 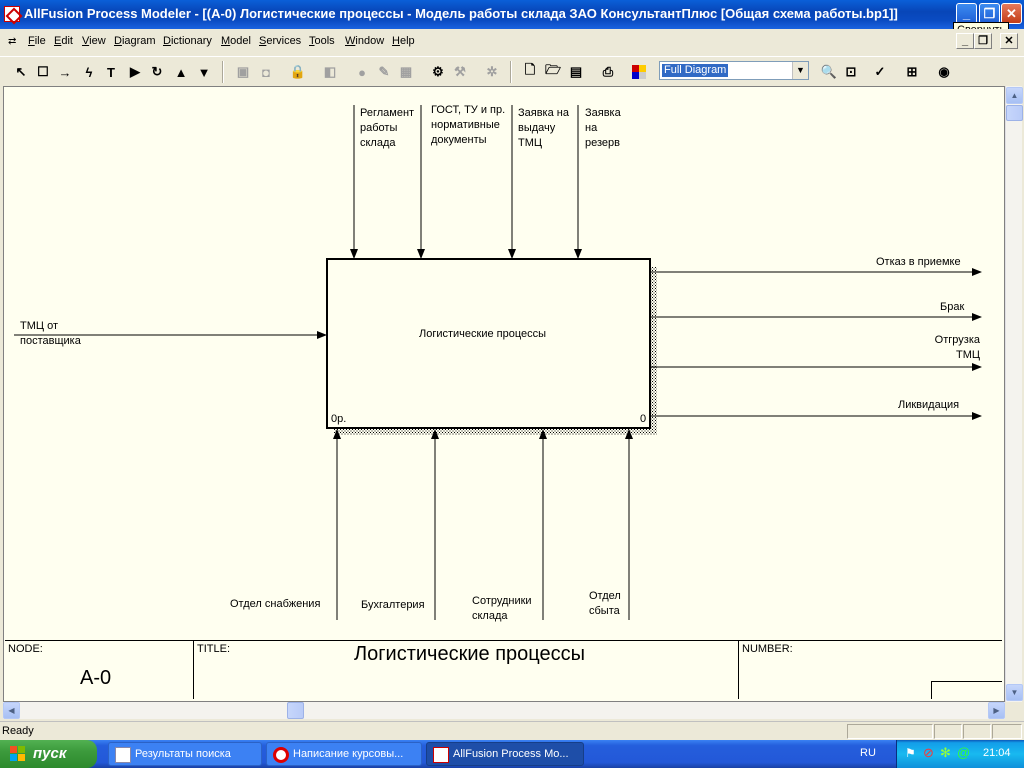 I want to click on output-label: Отгрузка ТМЦ, so click(x=957, y=347).